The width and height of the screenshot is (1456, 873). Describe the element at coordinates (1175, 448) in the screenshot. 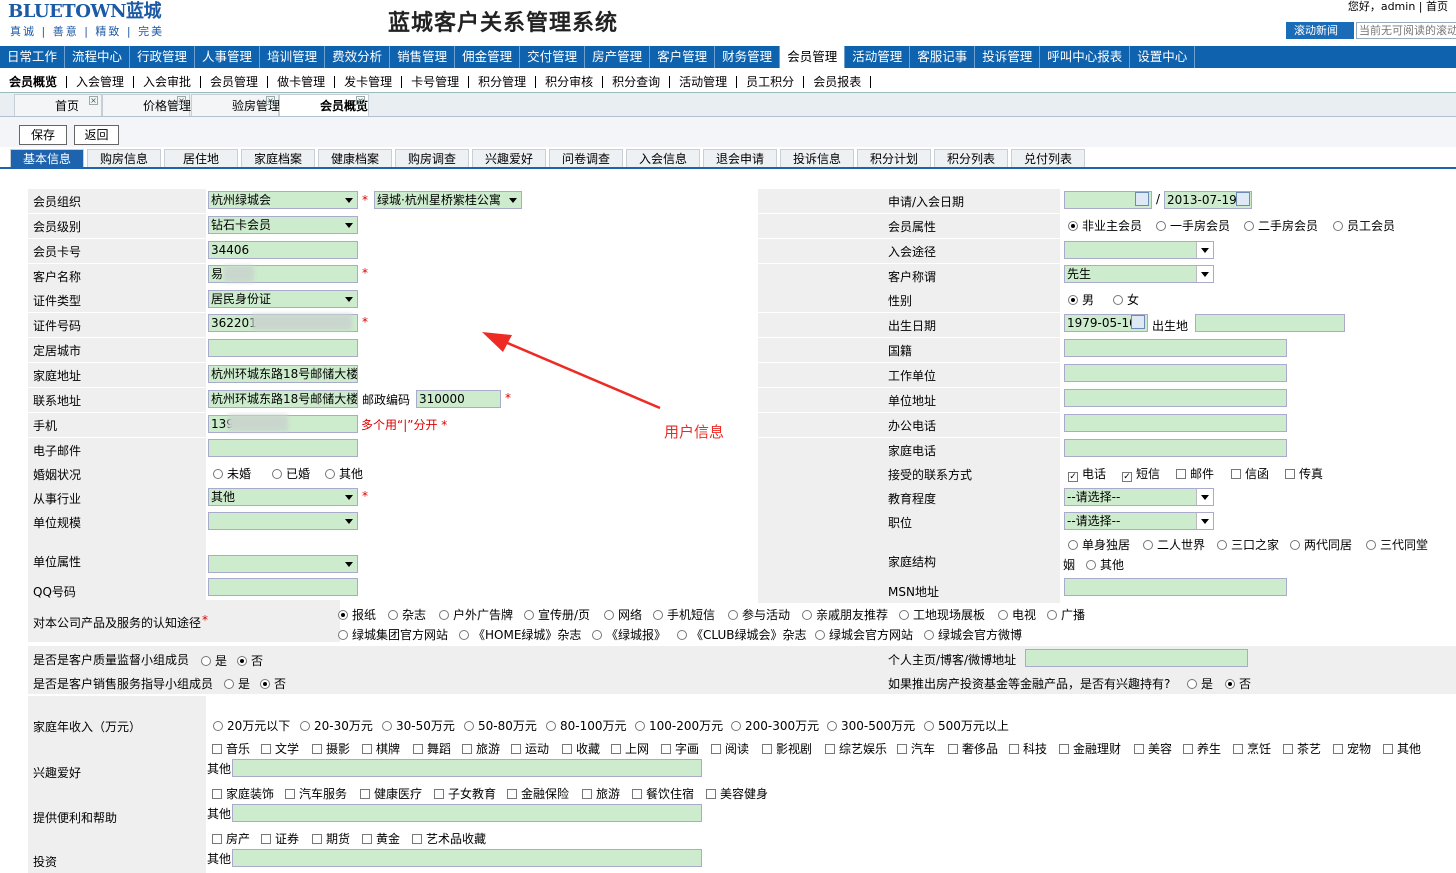

I see `home-phone-input` at that location.